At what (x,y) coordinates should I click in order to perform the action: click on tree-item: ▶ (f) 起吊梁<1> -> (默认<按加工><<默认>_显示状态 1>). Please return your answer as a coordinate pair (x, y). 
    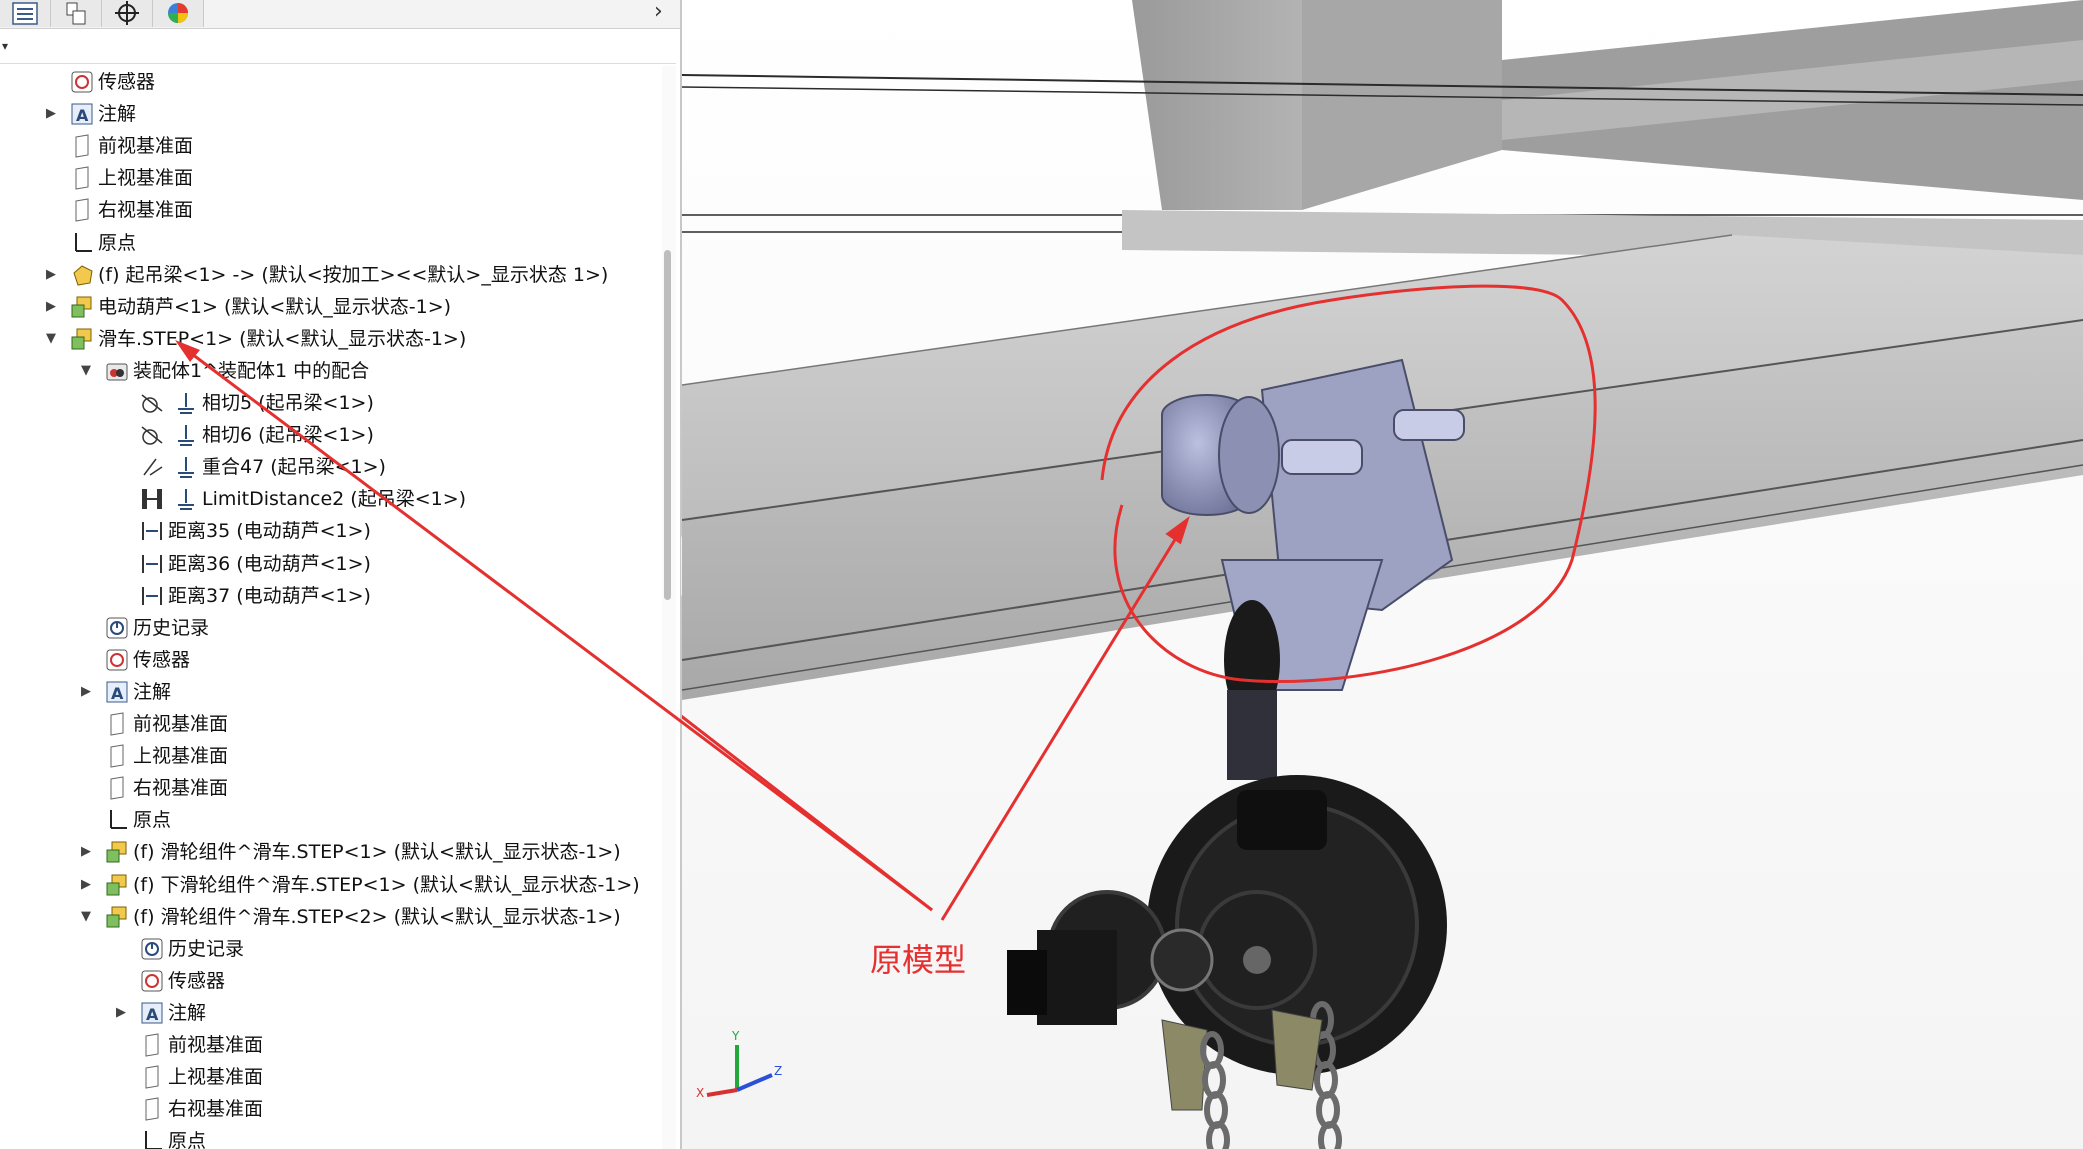
    Looking at the image, I should click on (330, 275).